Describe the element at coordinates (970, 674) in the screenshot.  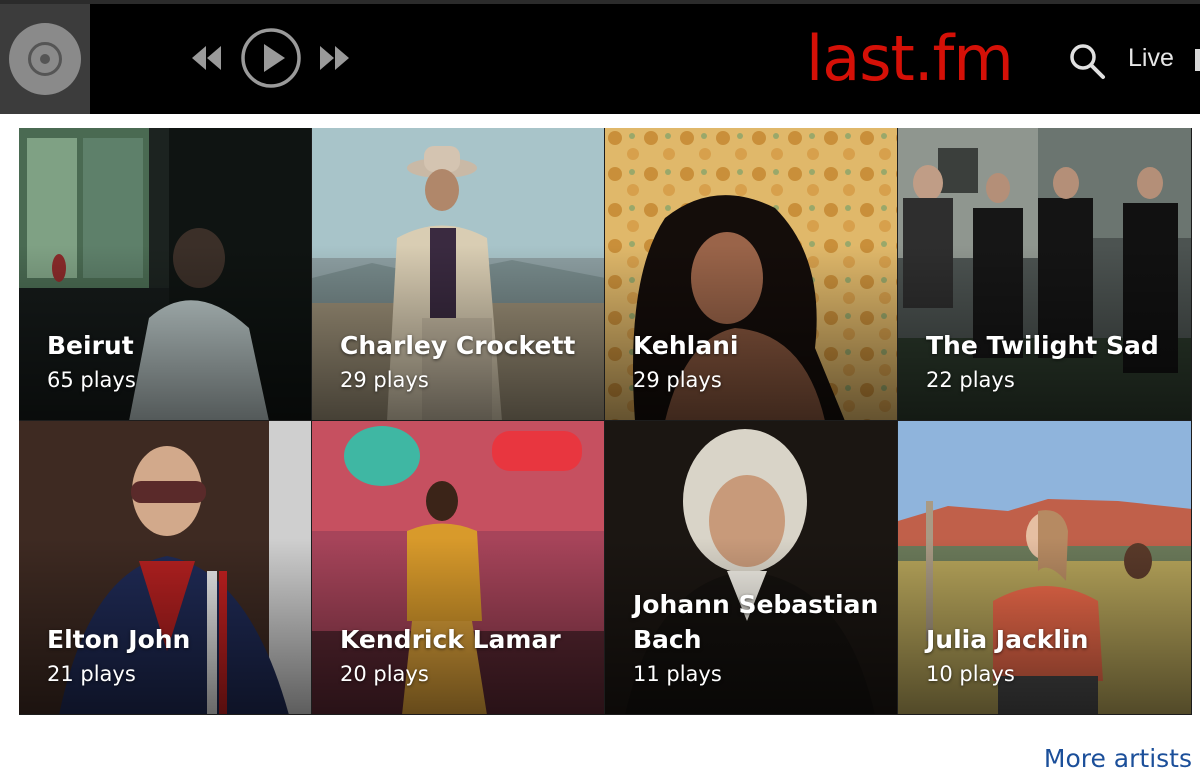
I see `artist-play-count: 10 plays` at that location.